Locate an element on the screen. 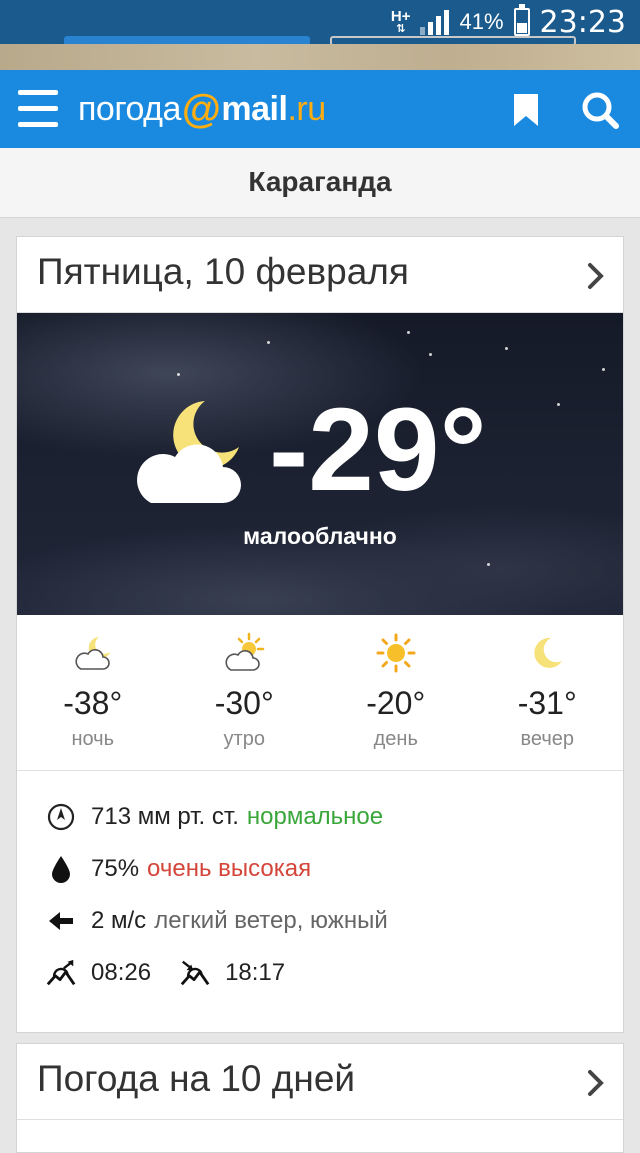 Image resolution: width=640 pixels, height=1153 pixels. current-temperature: -29° is located at coordinates (378, 450).